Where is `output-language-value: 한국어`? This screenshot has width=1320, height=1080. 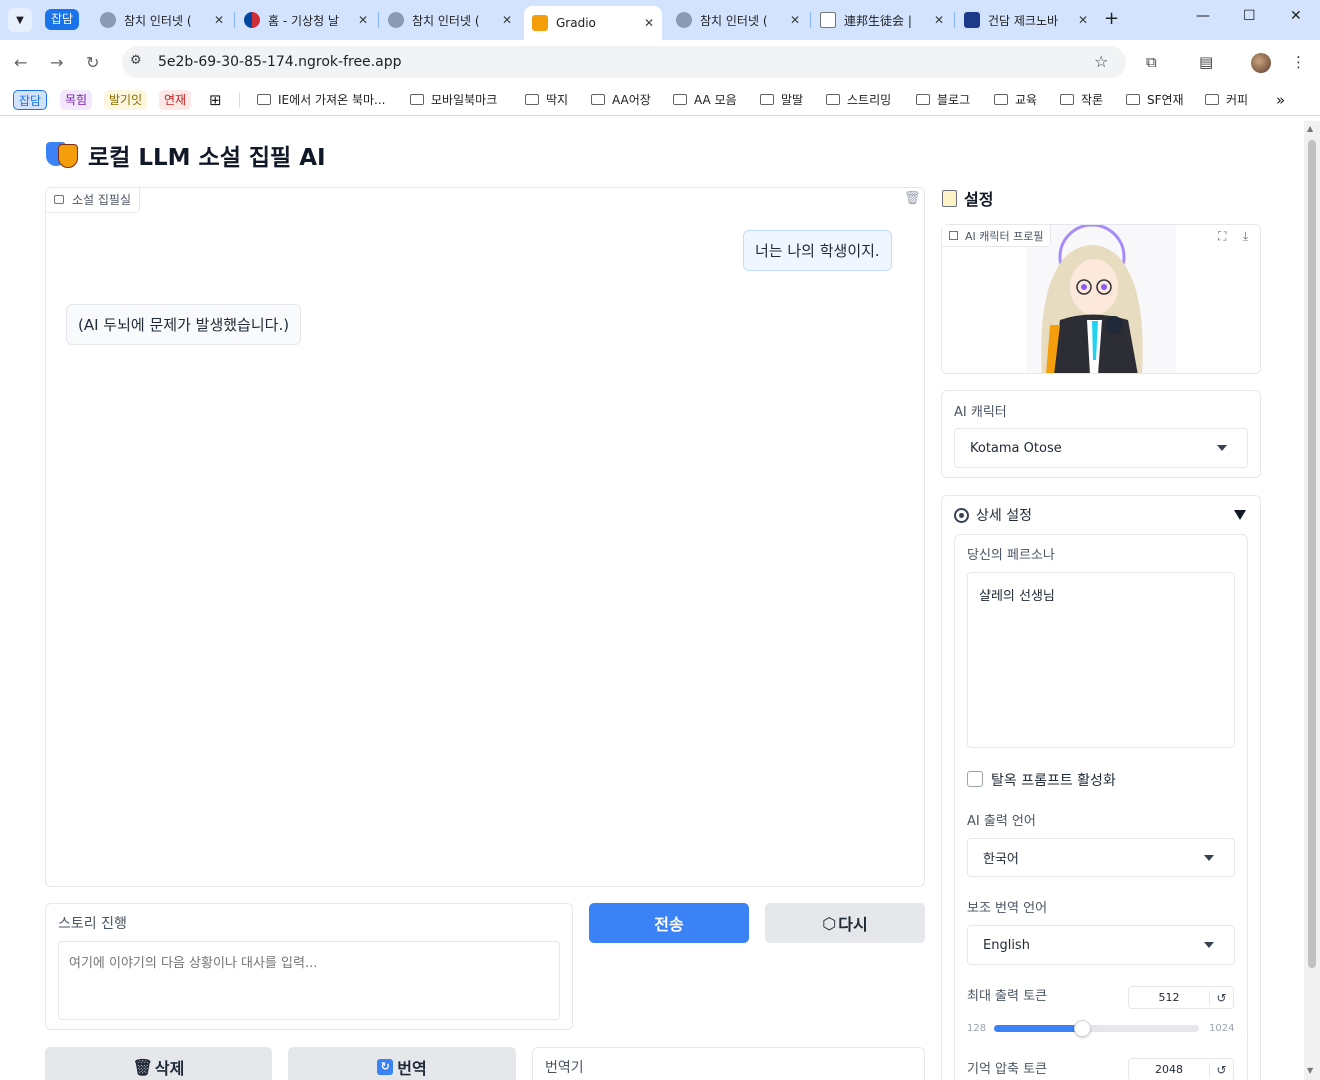
output-language-value: 한국어 is located at coordinates (1001, 859).